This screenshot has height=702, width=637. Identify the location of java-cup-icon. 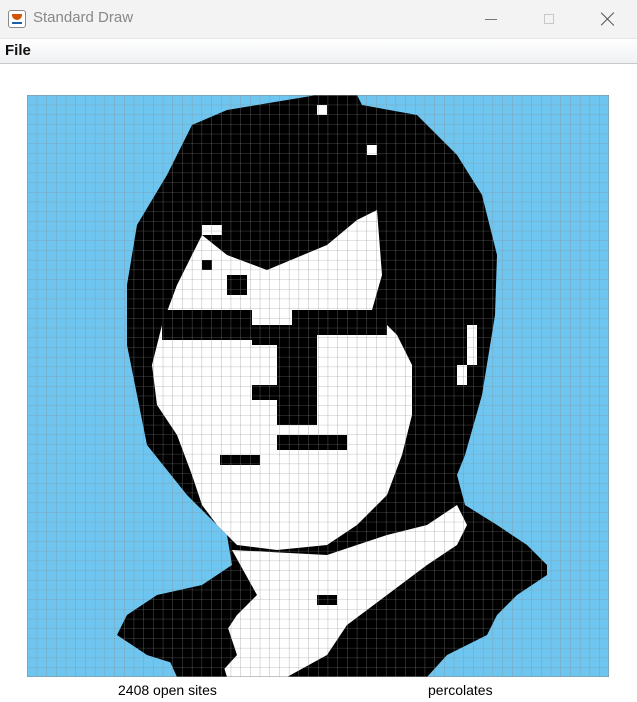
(17, 19).